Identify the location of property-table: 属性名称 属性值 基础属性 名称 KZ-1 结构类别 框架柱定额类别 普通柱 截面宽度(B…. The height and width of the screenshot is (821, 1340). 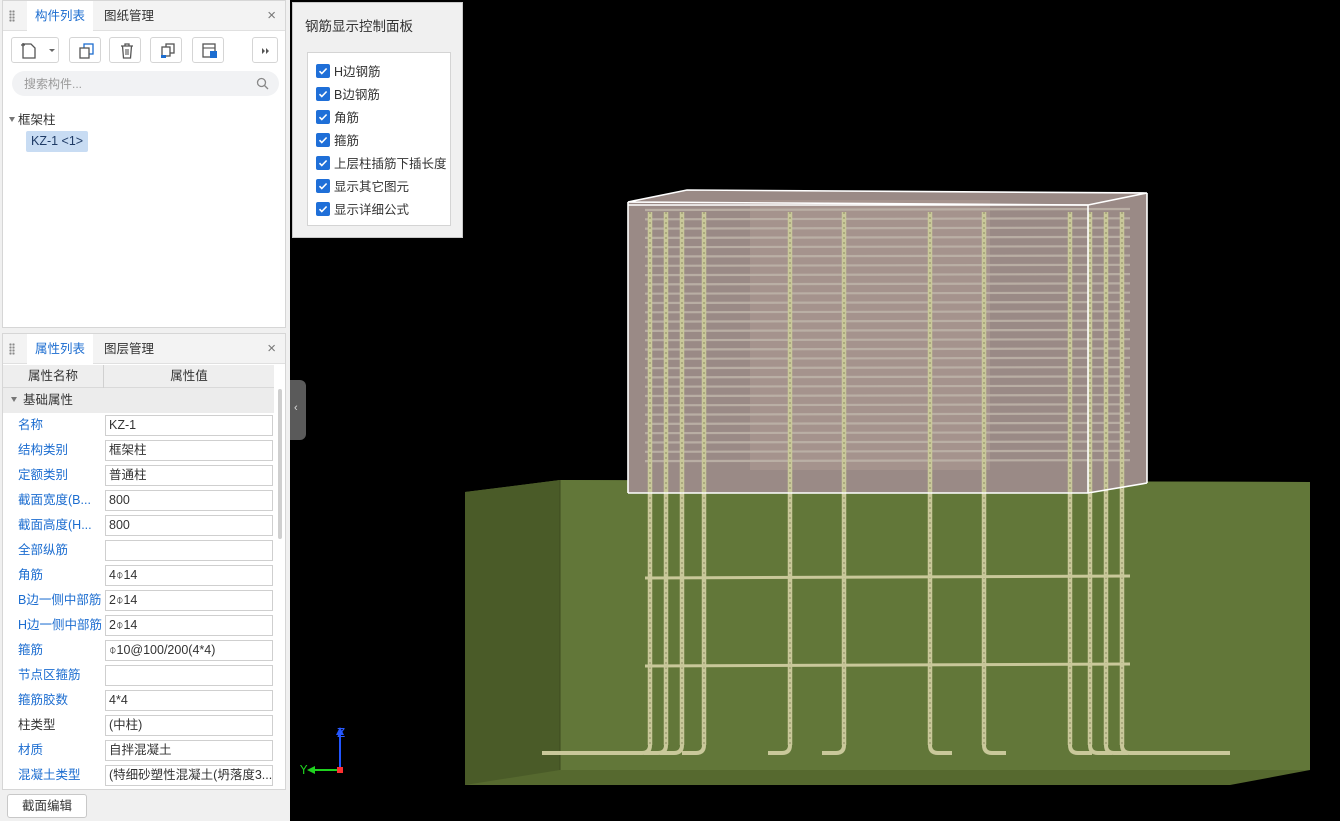
(138, 576).